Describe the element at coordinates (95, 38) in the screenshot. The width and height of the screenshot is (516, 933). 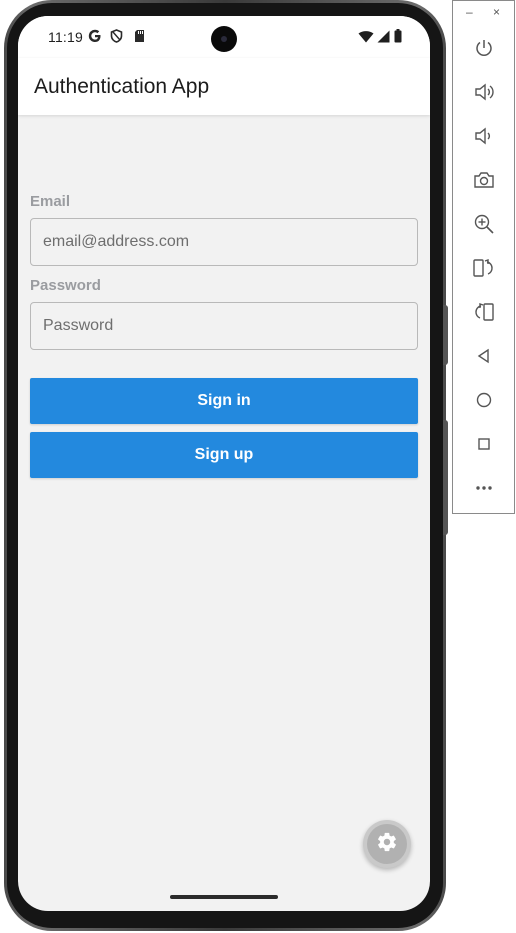
I see `google-g-icon` at that location.